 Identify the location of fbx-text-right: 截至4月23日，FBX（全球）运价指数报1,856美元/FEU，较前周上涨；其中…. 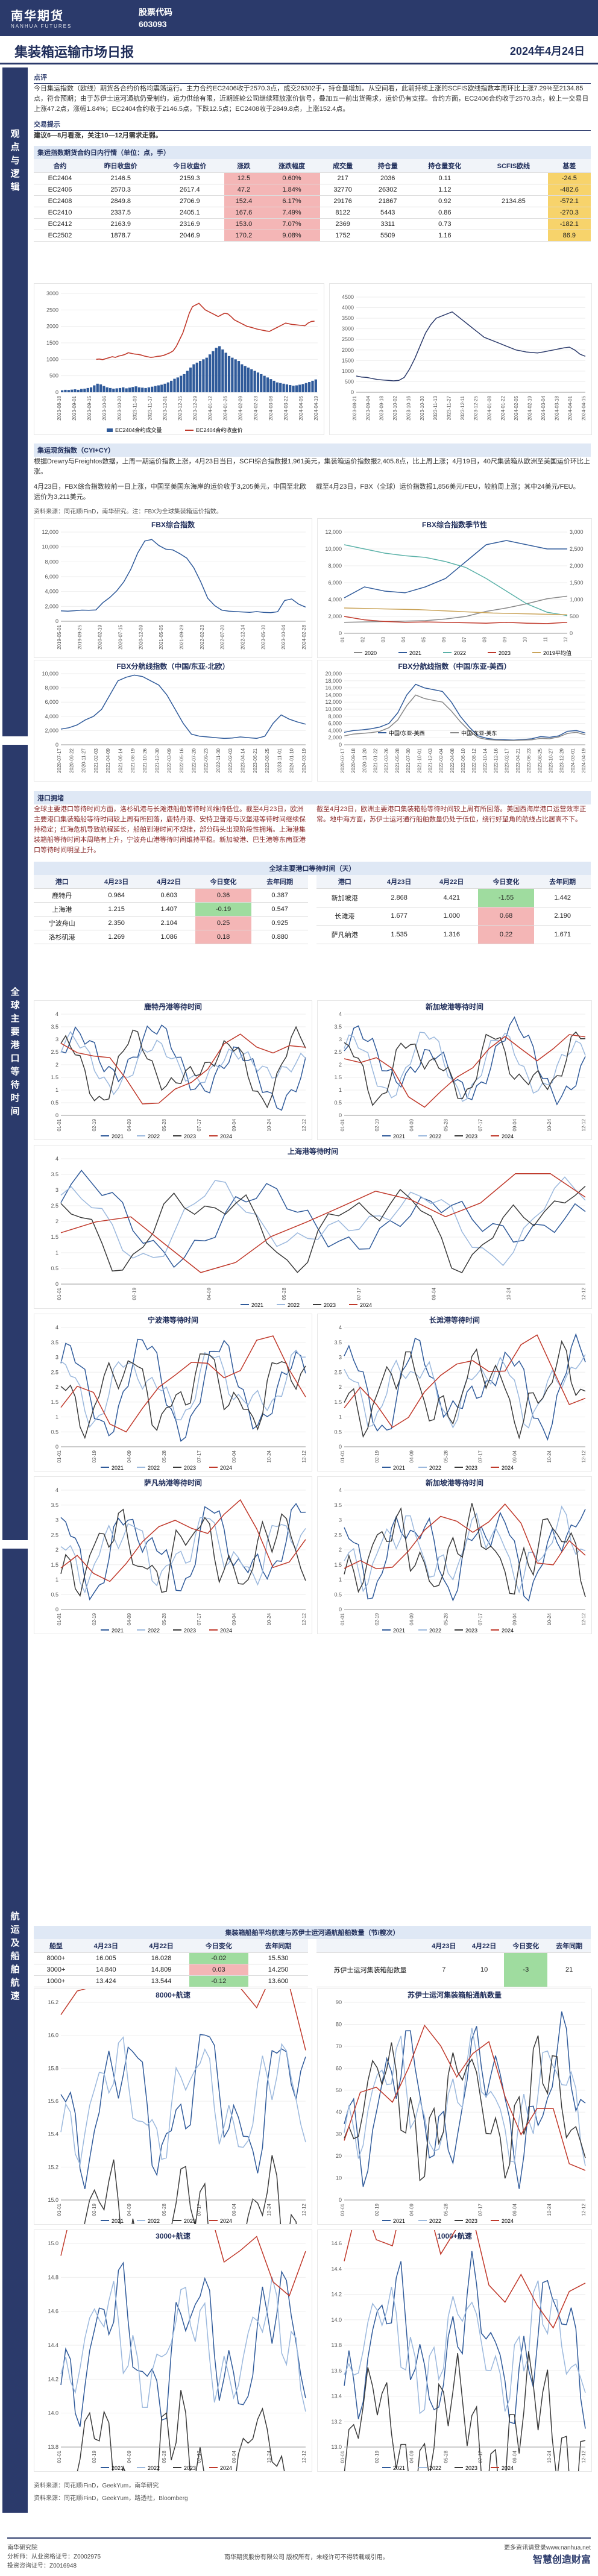
(448, 486).